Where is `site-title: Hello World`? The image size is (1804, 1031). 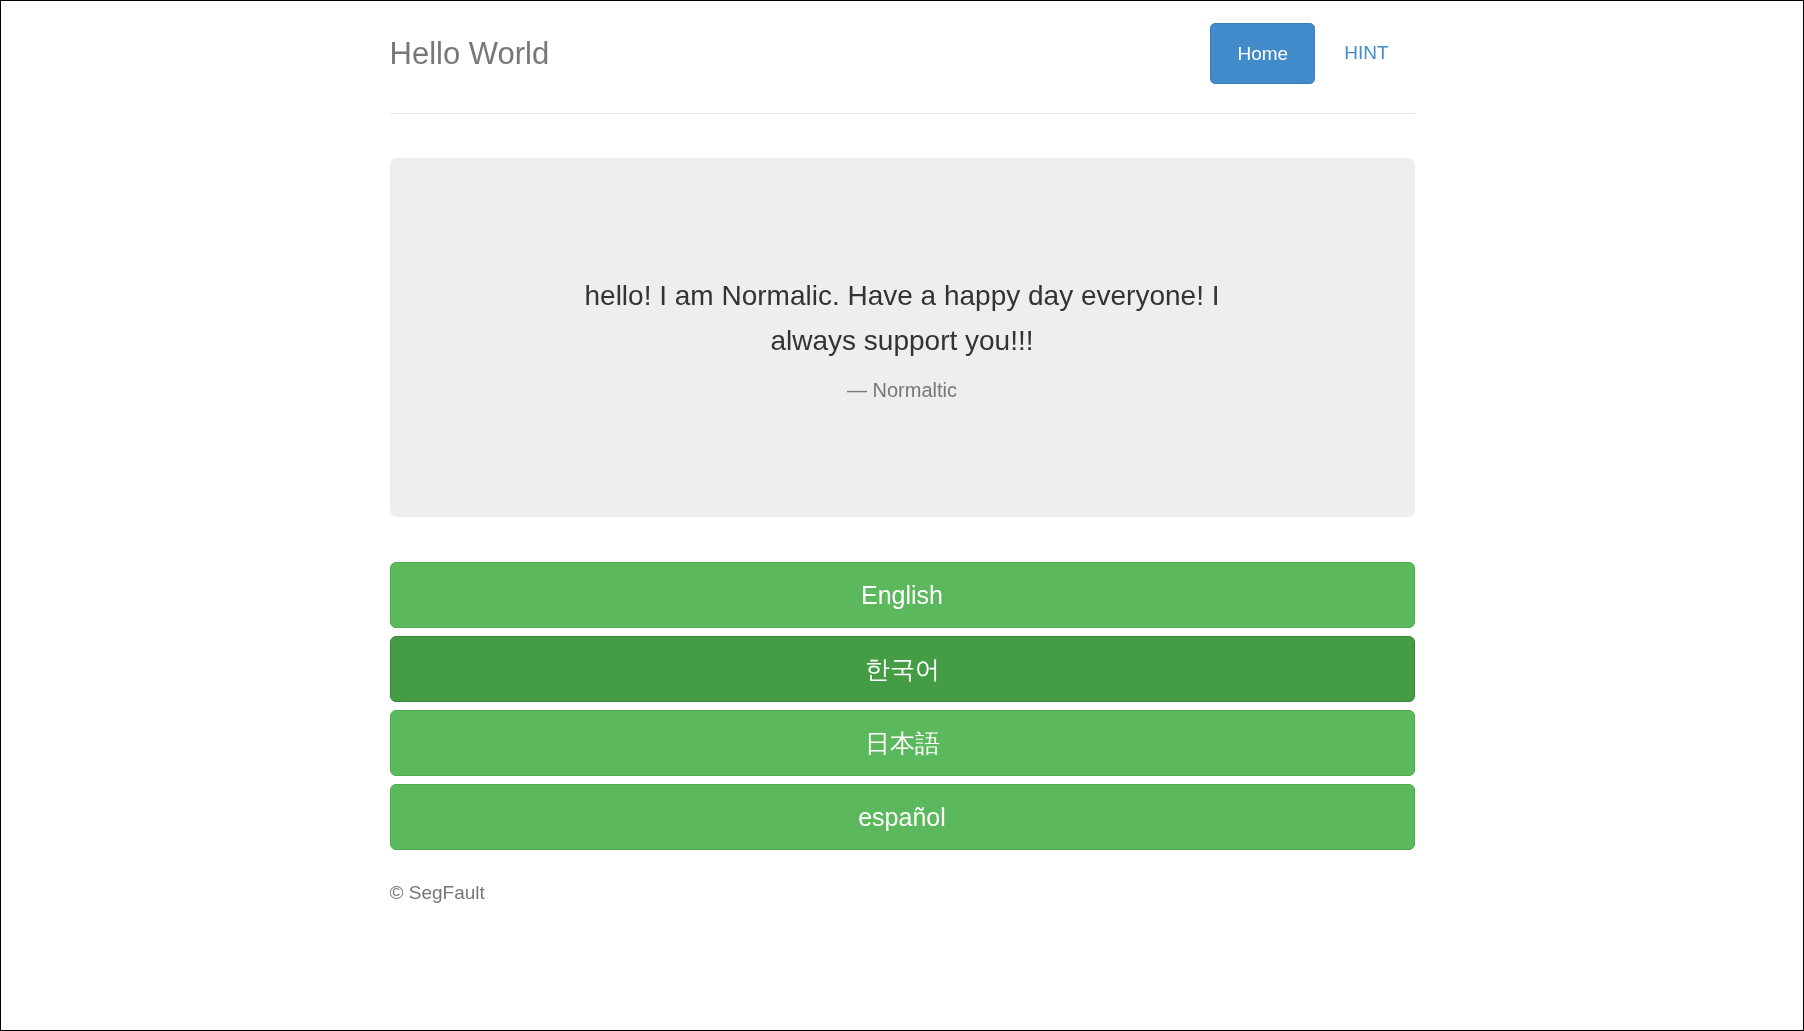
site-title: Hello World is located at coordinates (469, 53).